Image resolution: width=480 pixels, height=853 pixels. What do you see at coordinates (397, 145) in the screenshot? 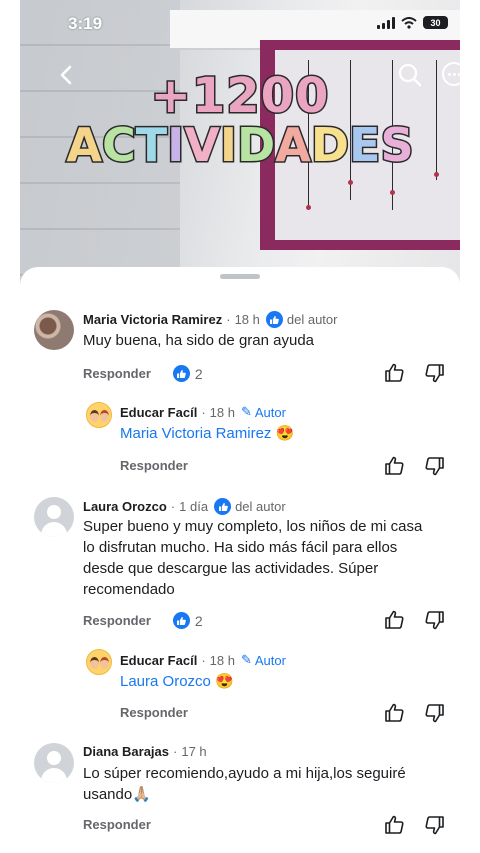
I see `title-letter: S` at bounding box center [397, 145].